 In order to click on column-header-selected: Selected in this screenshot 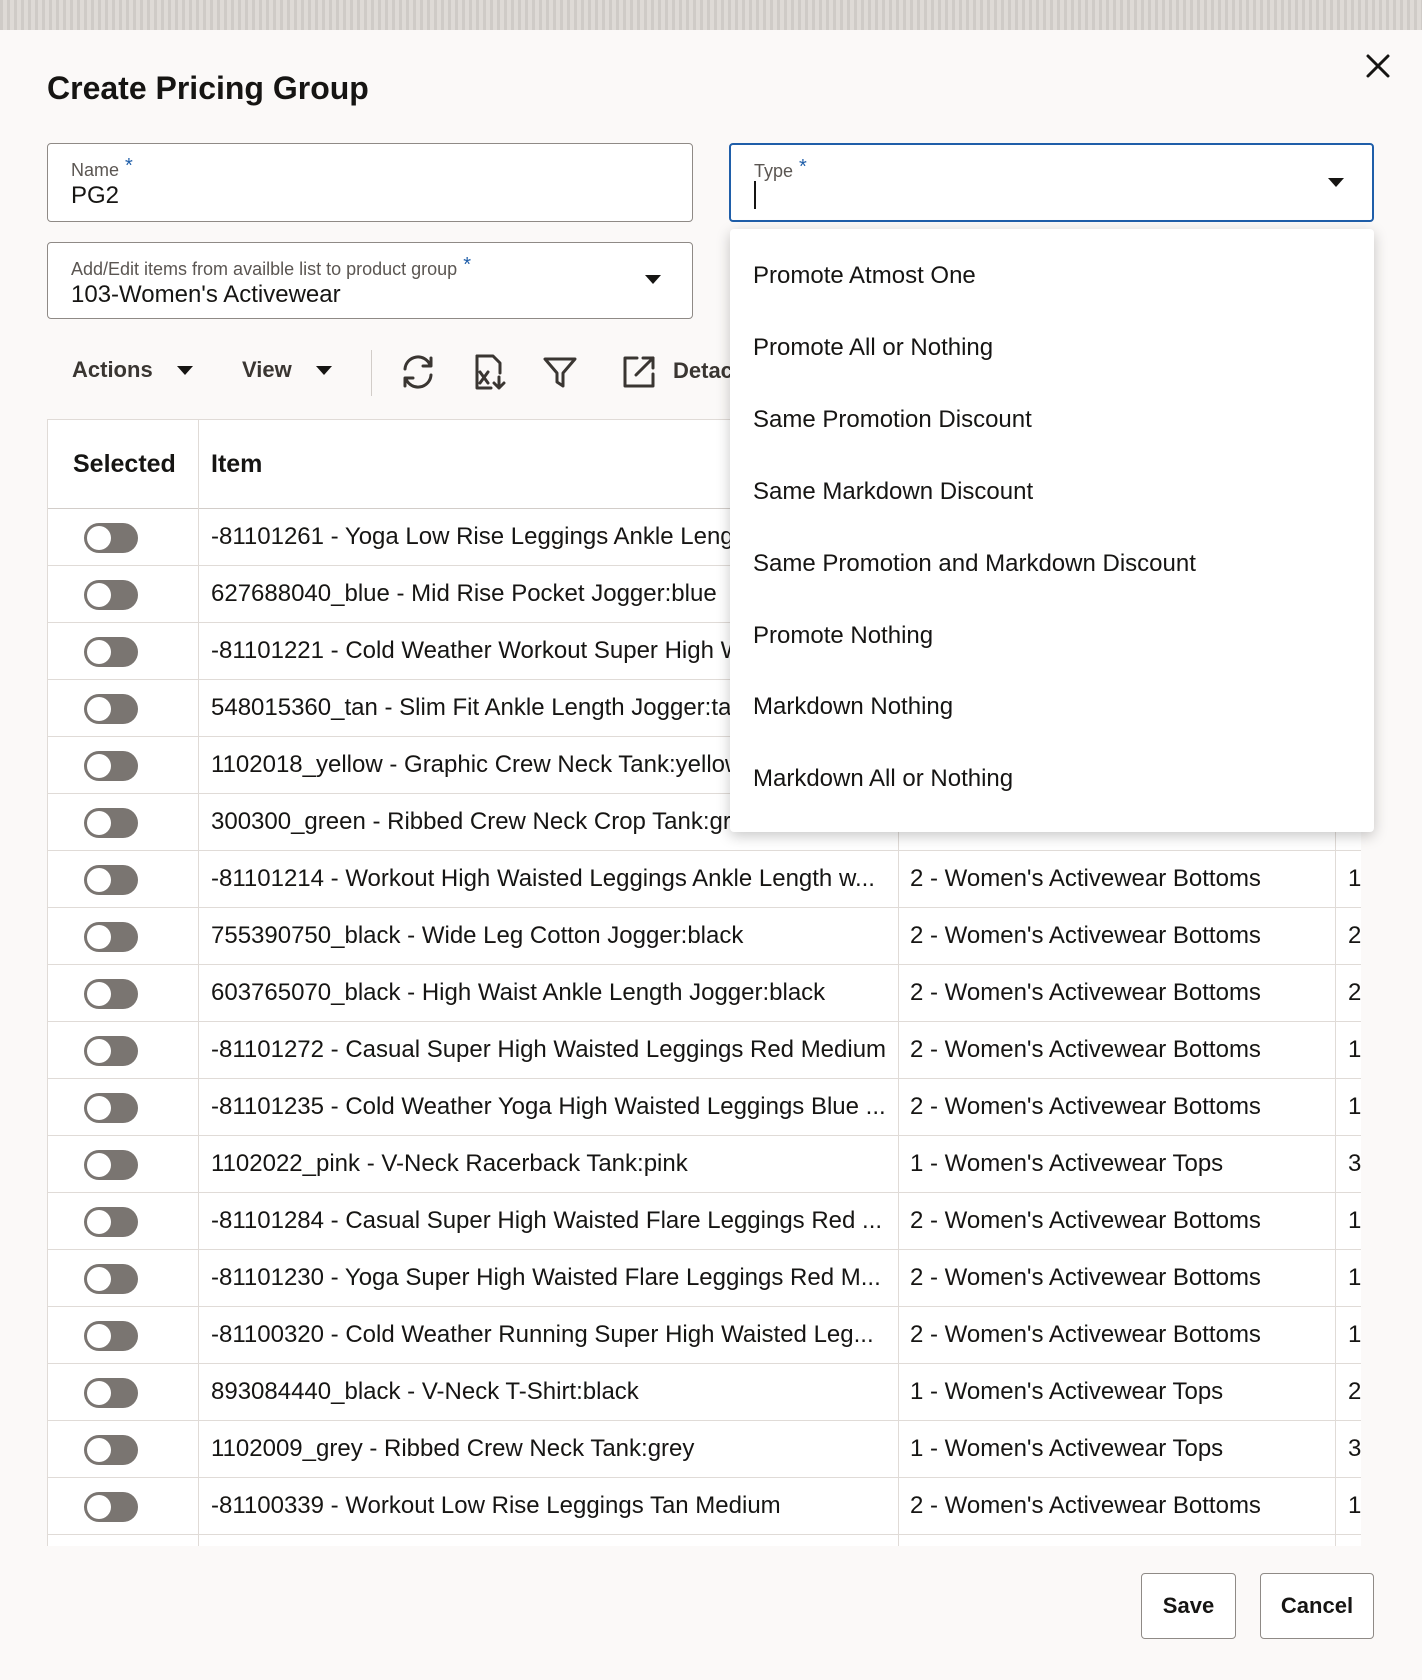, I will do `click(124, 464)`.